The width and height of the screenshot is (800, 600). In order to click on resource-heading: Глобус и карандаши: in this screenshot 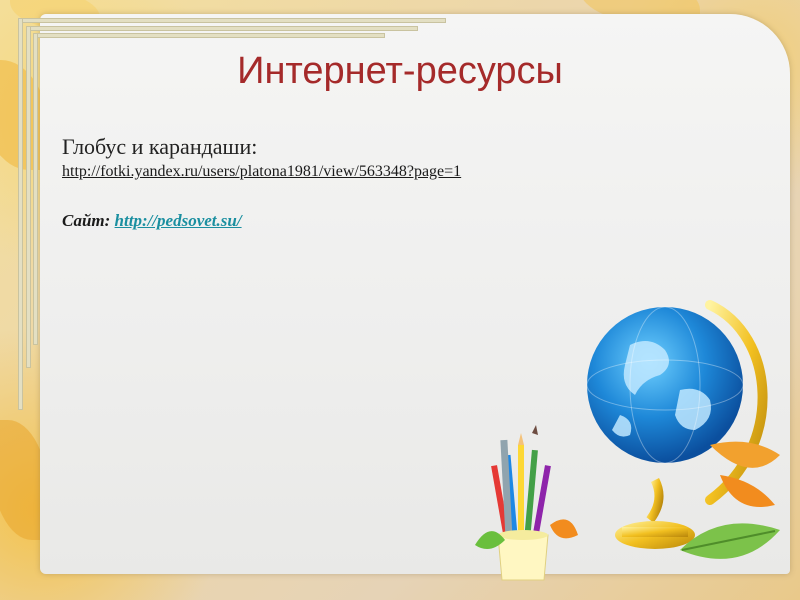, I will do `click(160, 146)`.